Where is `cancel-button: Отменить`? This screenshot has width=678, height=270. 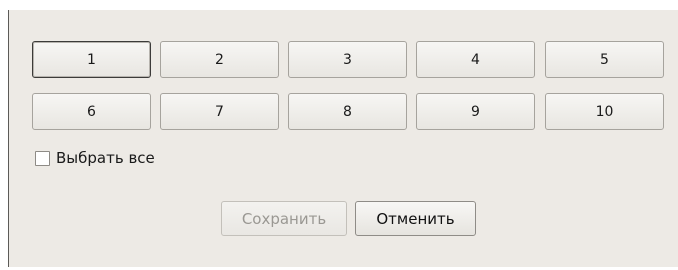
cancel-button: Отменить is located at coordinates (415, 218).